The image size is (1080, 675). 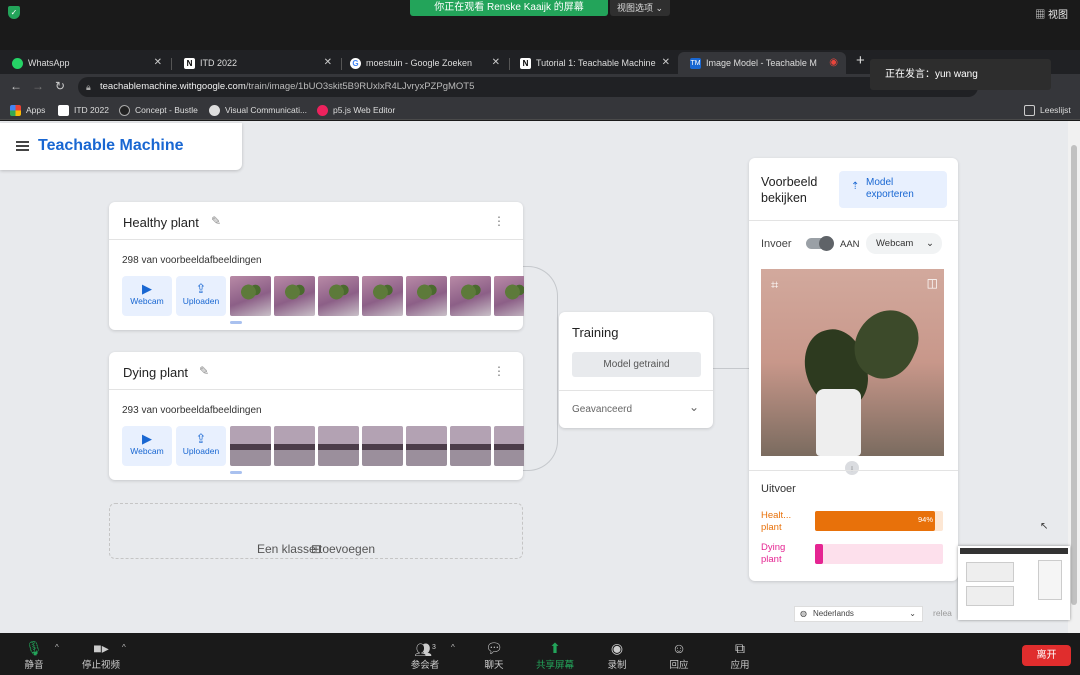 I want to click on input-toggle, so click(x=820, y=243).